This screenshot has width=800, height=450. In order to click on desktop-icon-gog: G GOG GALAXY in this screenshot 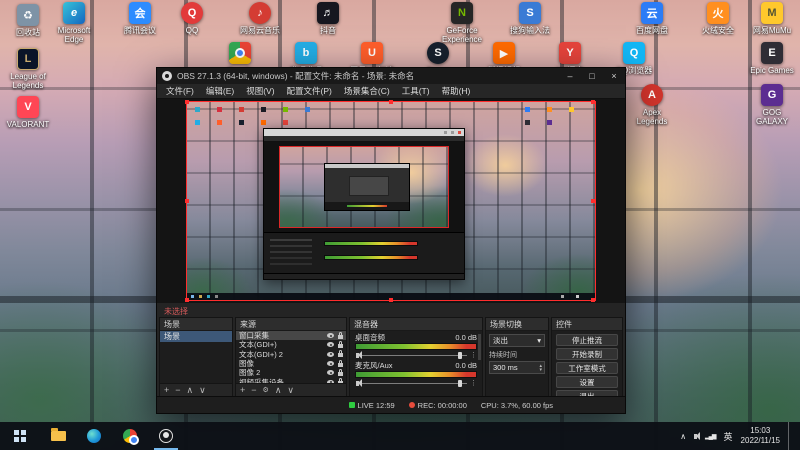, I will do `click(772, 105)`.